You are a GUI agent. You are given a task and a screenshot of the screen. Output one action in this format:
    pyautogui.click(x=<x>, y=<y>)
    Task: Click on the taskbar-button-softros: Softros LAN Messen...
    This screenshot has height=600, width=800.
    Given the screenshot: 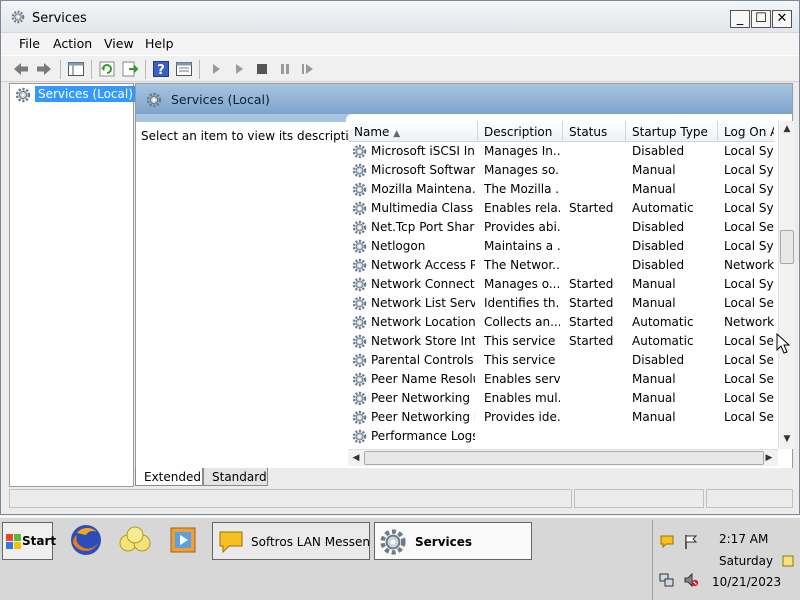 What is the action you would take?
    pyautogui.click(x=291, y=541)
    